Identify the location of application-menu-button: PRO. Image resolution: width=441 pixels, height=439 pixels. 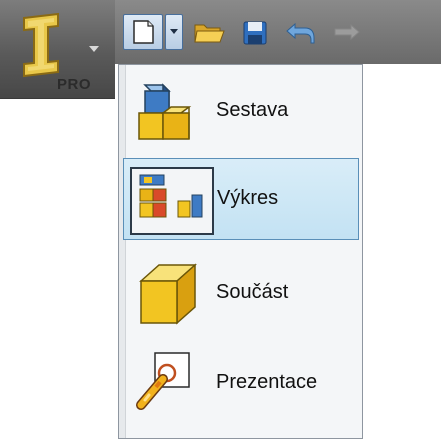
(57, 49).